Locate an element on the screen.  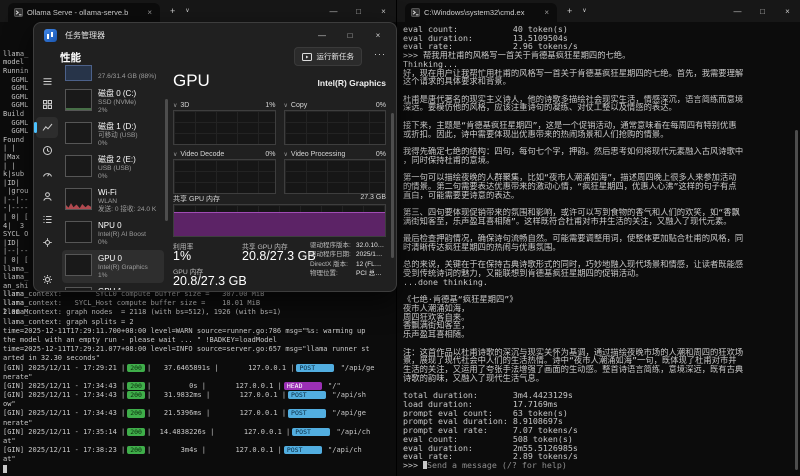
taskman-sidebar-item: Wi-Fi WLAN 发送: 0 接收: 24.0 K is located at coordinates (113, 200).